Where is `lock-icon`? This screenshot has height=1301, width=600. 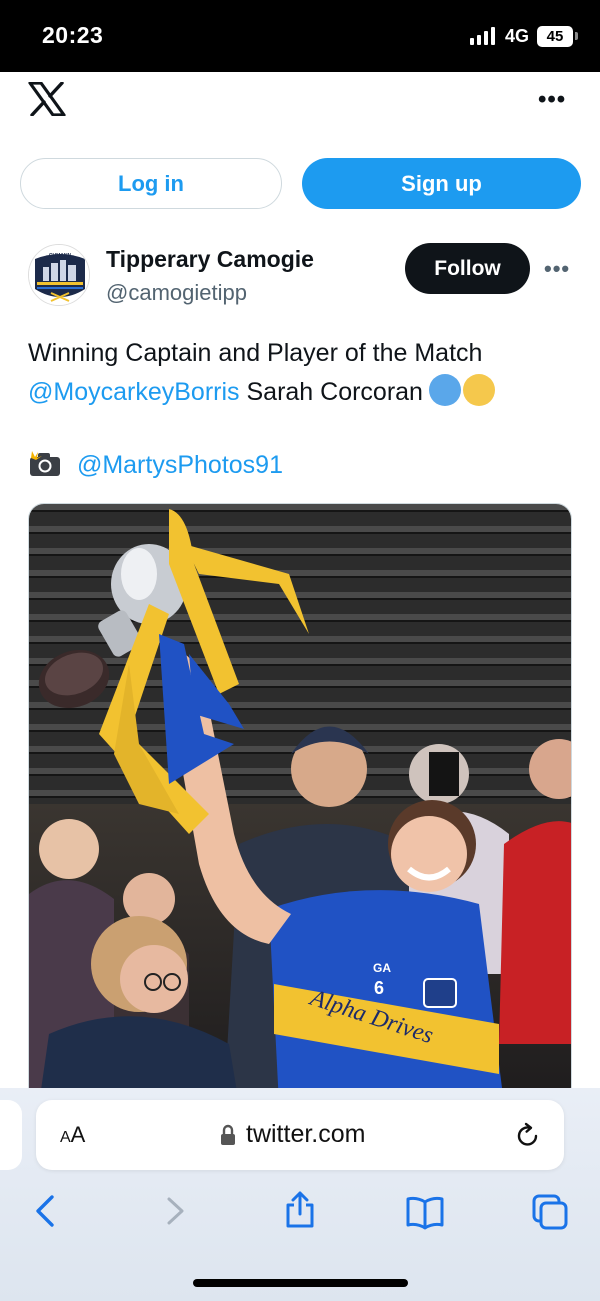
lock-icon is located at coordinates (228, 1134).